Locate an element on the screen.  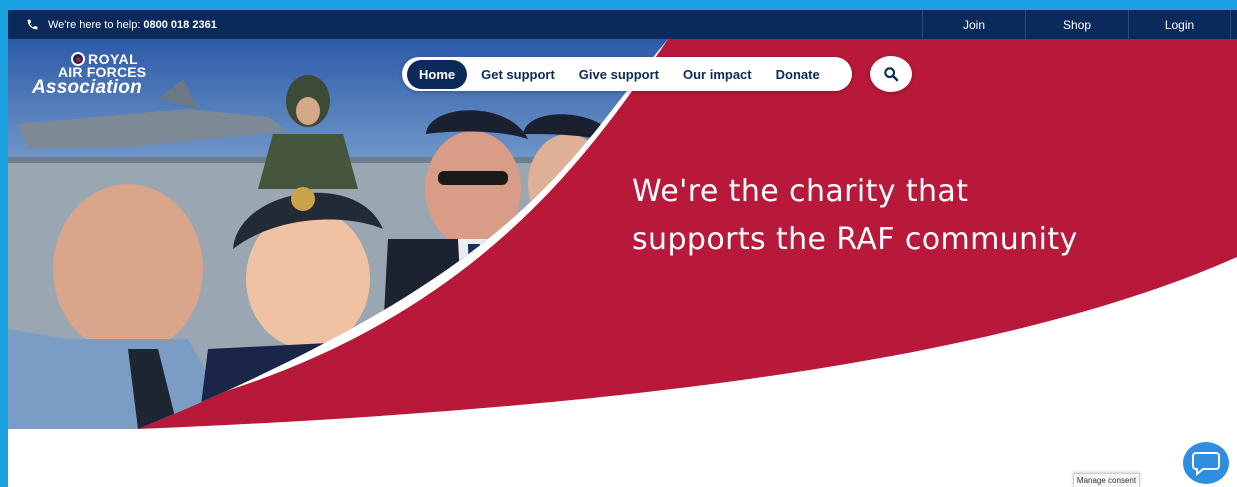
headline-line-2: supports the RAF community is located at coordinates (855, 239).